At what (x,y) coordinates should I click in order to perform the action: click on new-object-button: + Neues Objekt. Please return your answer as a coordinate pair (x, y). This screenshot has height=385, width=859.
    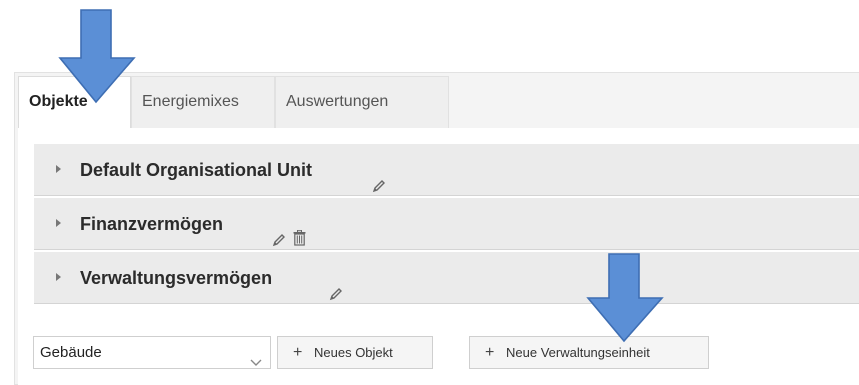
    Looking at the image, I should click on (355, 352).